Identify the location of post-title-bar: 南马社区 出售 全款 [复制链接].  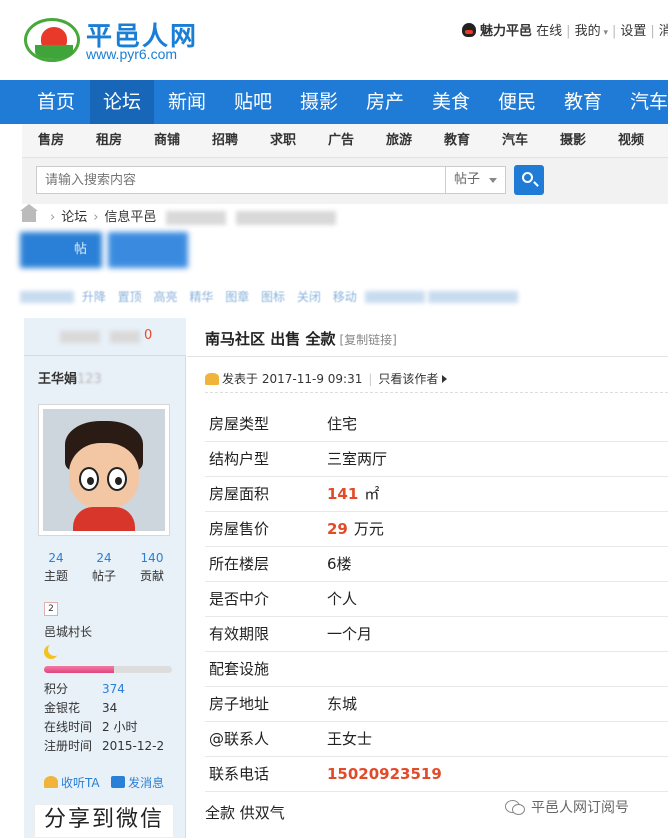
(301, 338).